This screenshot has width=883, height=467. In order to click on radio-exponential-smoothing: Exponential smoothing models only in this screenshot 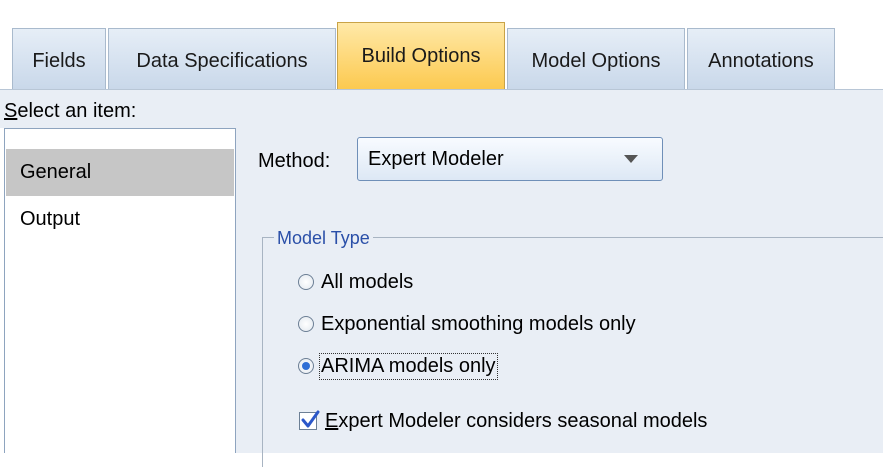, I will do `click(467, 324)`.